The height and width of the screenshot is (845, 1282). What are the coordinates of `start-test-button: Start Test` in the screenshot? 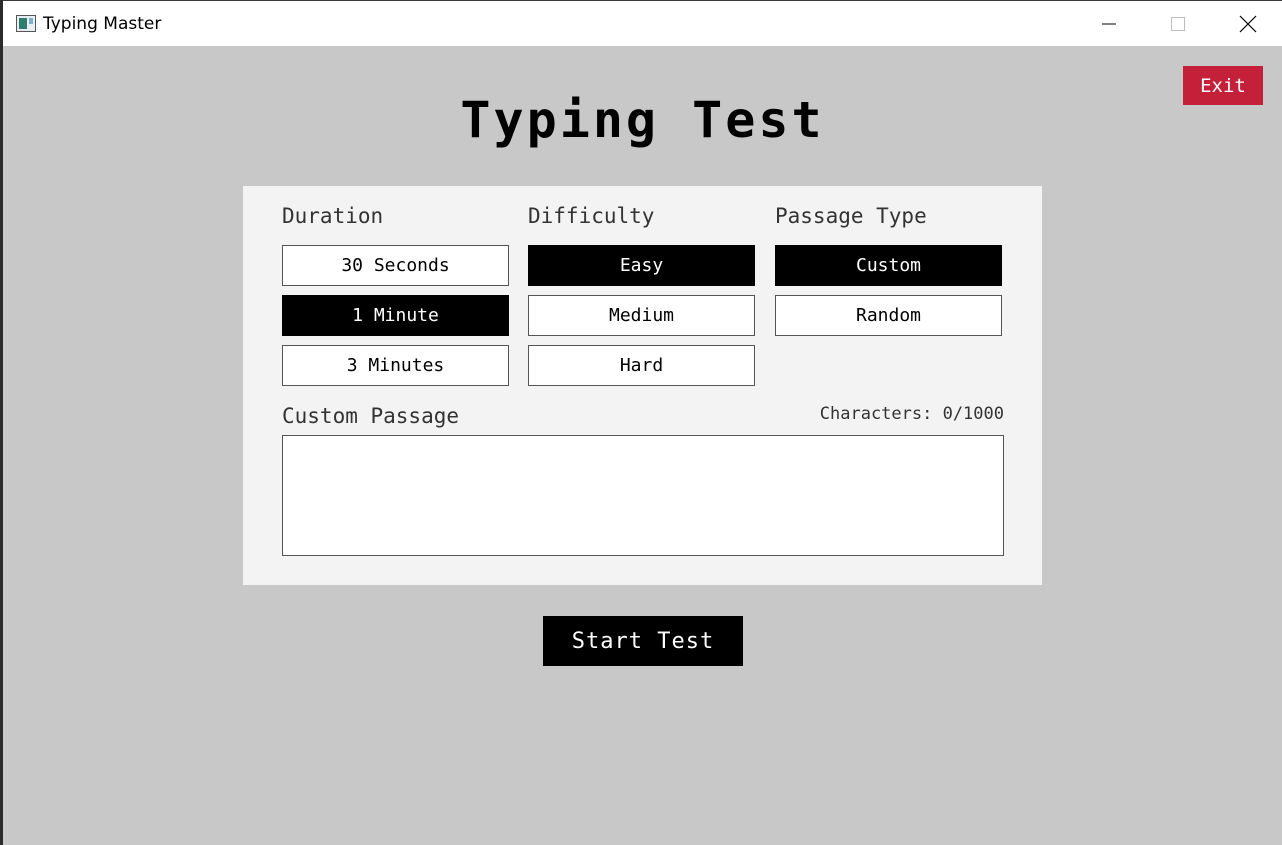 It's located at (643, 641).